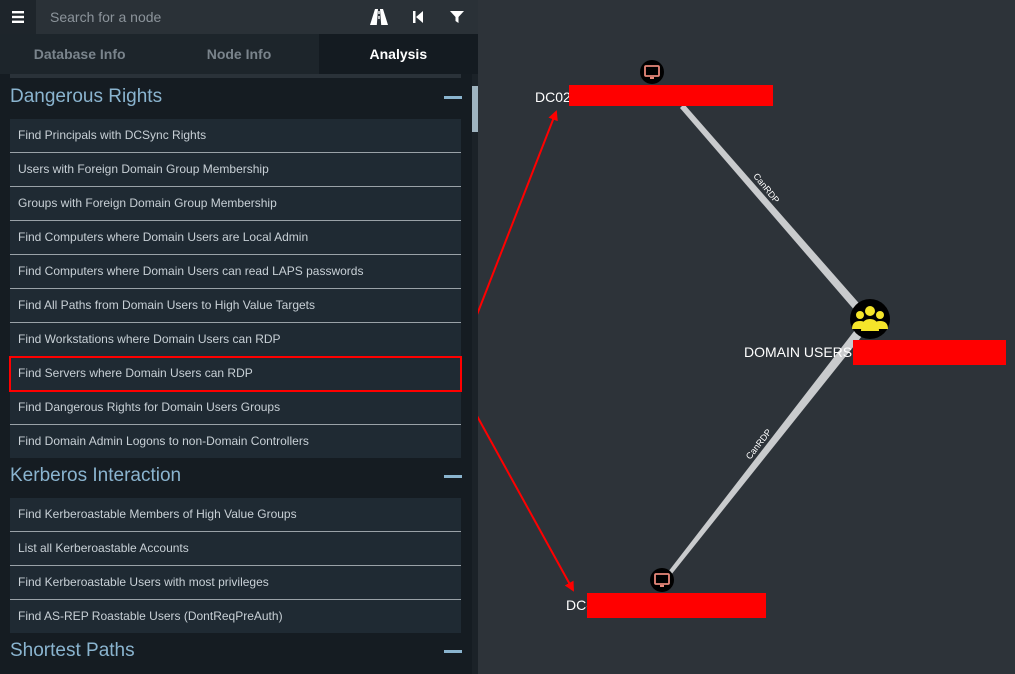 This screenshot has height=674, width=1015. Describe the element at coordinates (235, 136) in the screenshot. I see `query-item: Find Principals with DCSync Rights` at that location.